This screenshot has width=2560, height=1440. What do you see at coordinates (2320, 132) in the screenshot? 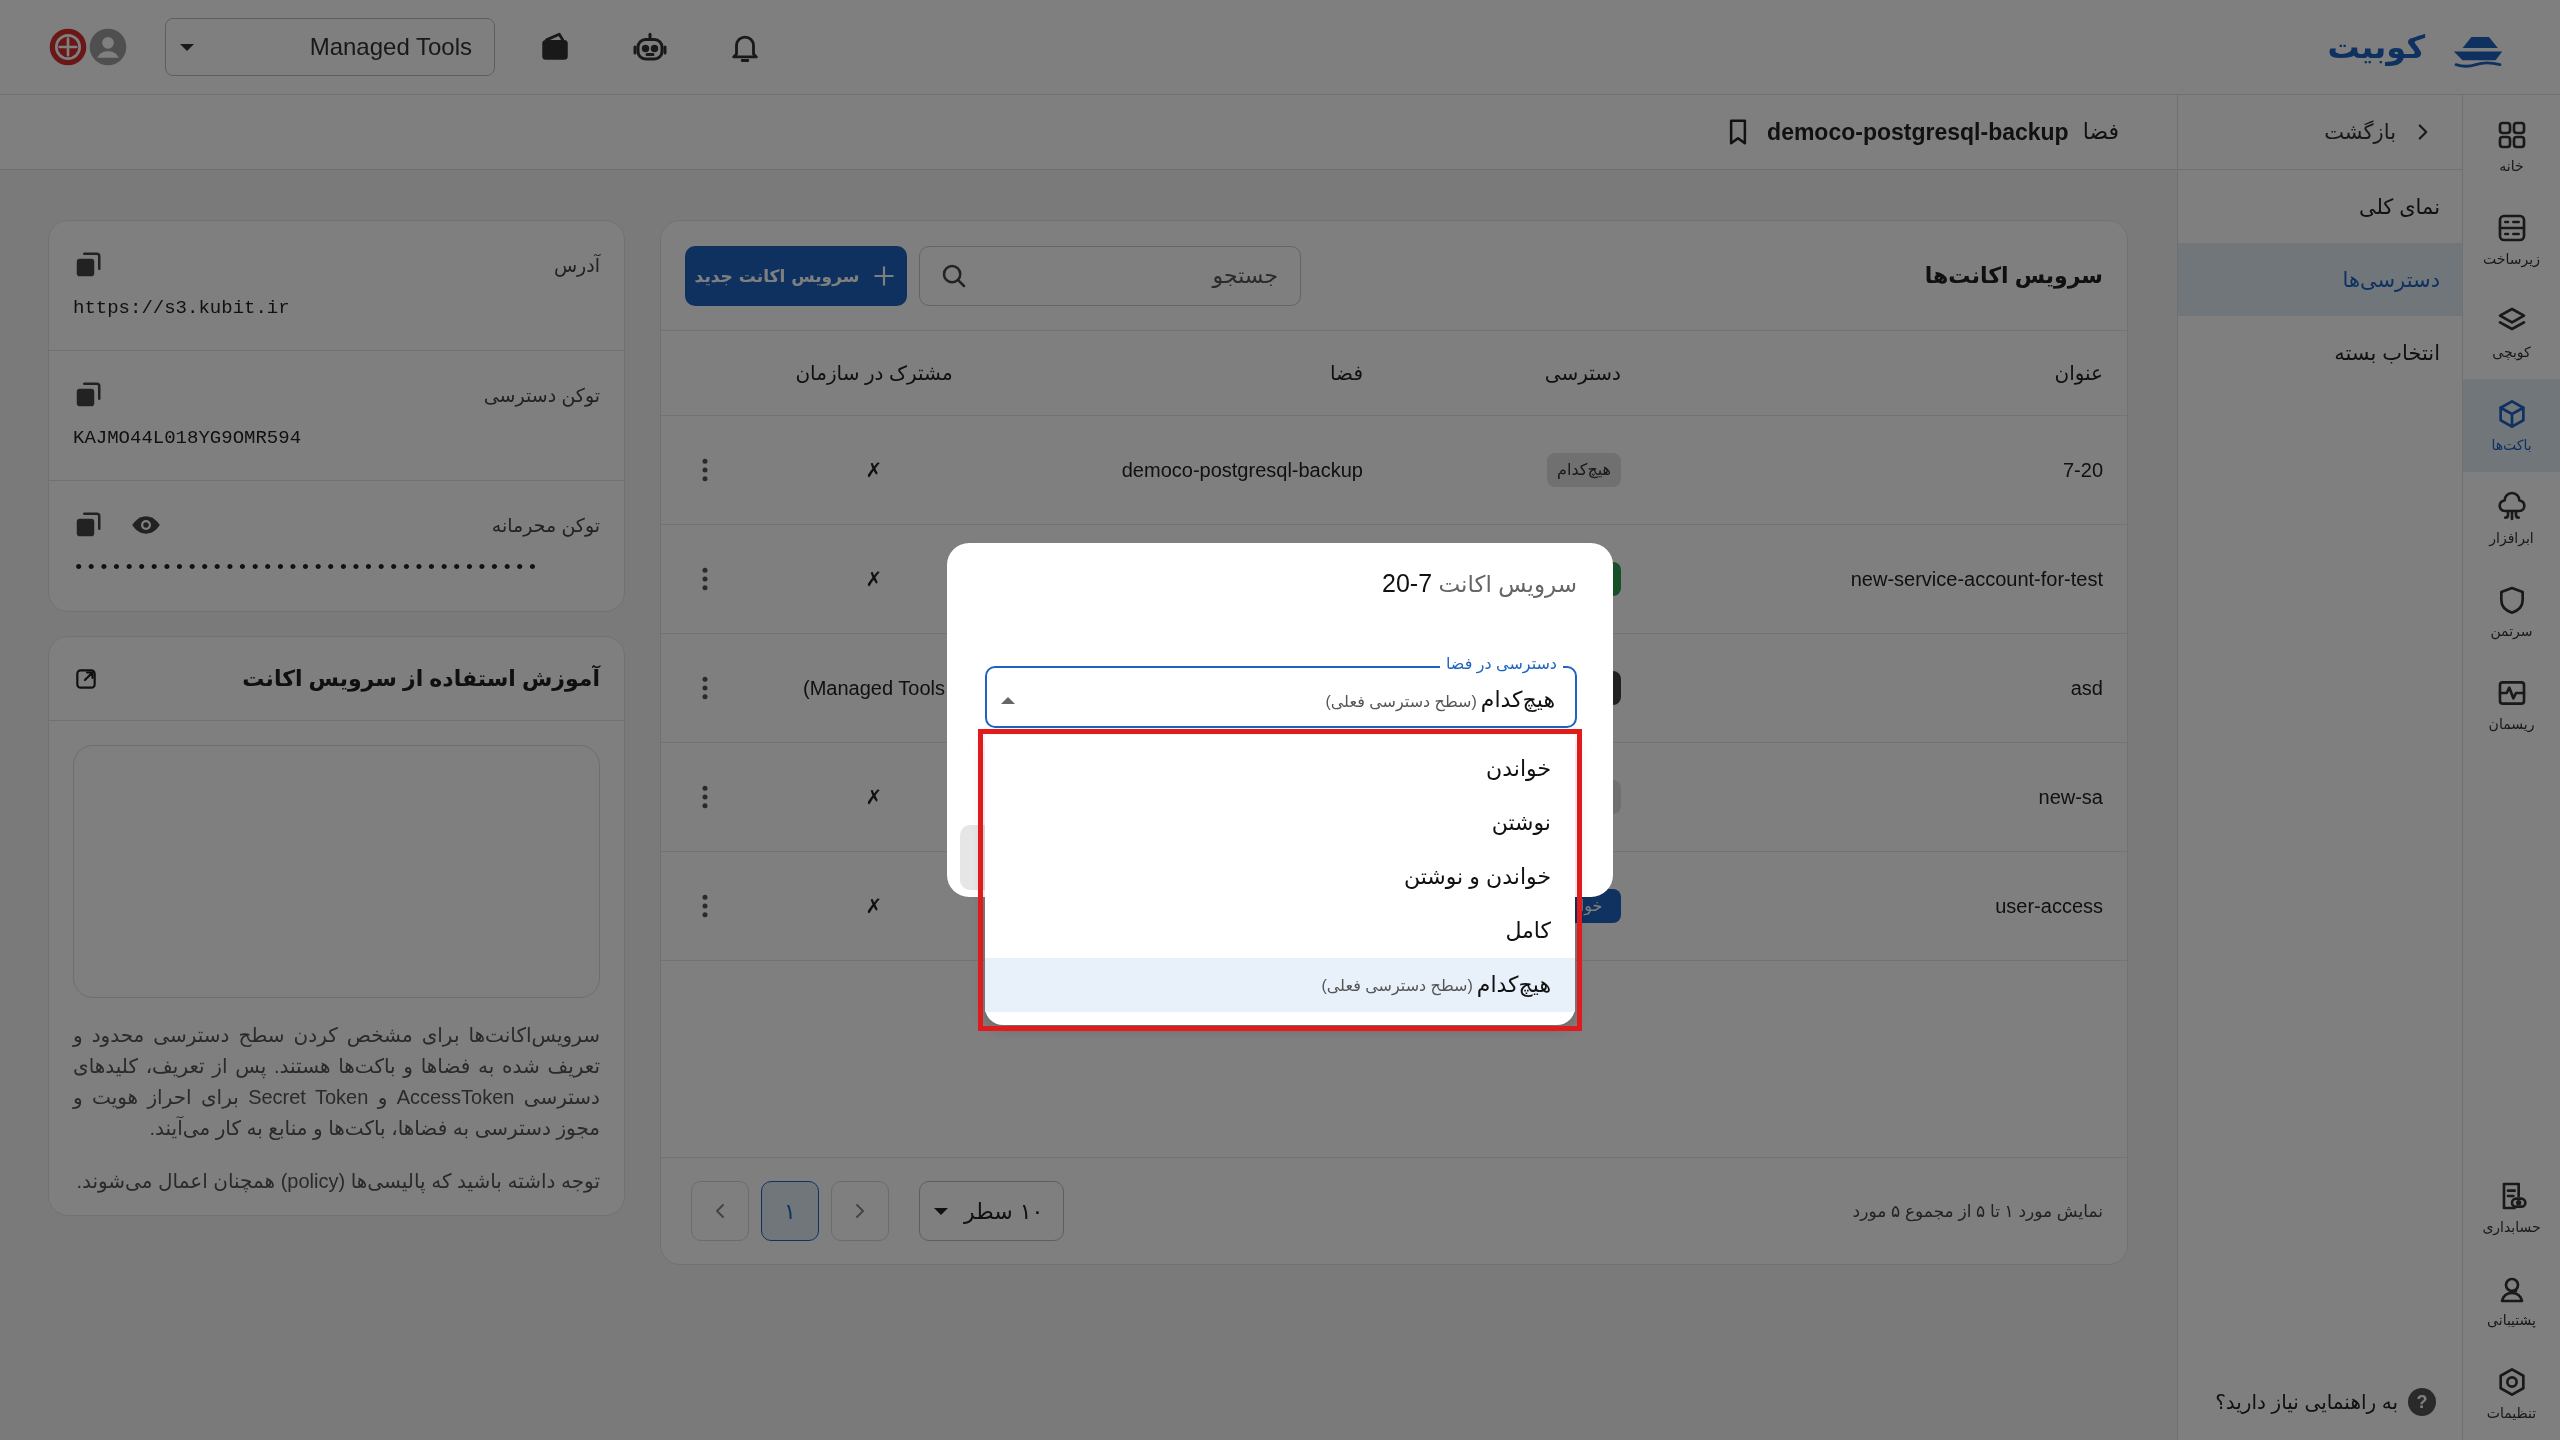
I see `back-link: بازگشت` at bounding box center [2320, 132].